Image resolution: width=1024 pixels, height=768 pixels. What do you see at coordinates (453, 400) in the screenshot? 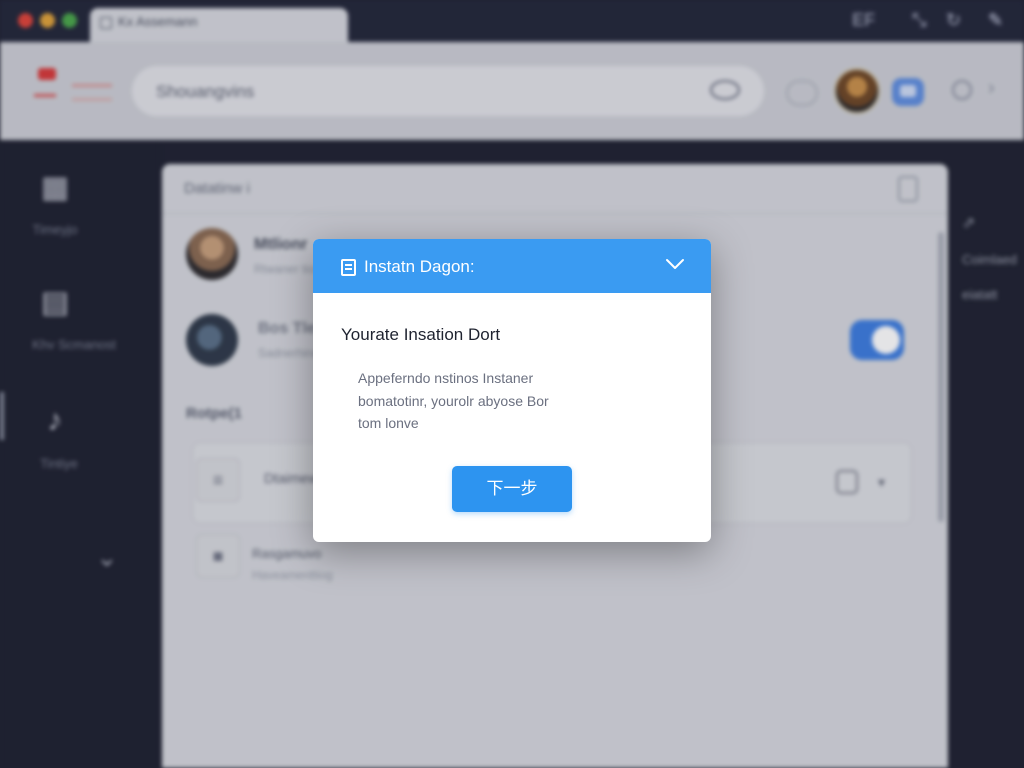
I see `dialog-body-line: bomatotinr, yourolr abyose Bor` at bounding box center [453, 400].